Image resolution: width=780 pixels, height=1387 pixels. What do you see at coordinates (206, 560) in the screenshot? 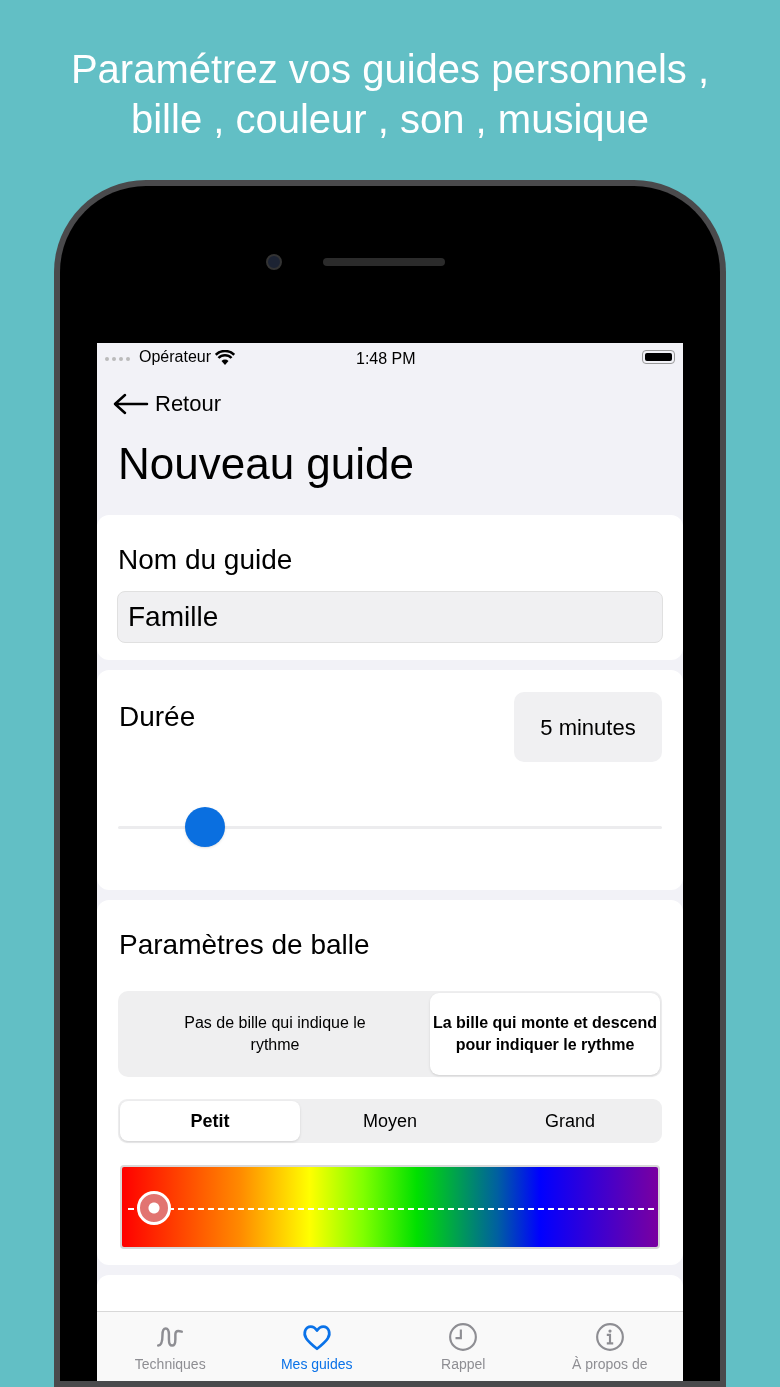
I see `field-label: Nom du guide` at bounding box center [206, 560].